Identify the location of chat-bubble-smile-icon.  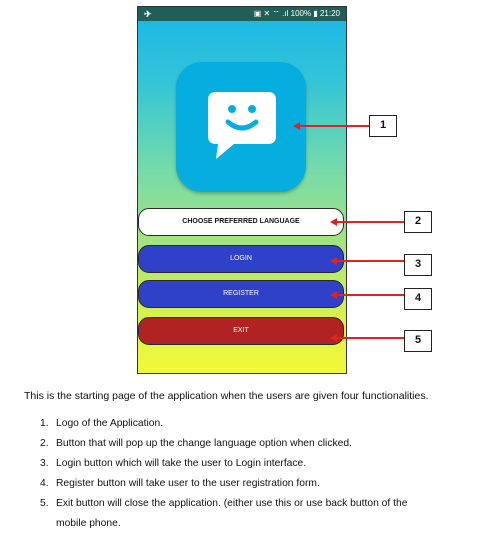
(242, 125).